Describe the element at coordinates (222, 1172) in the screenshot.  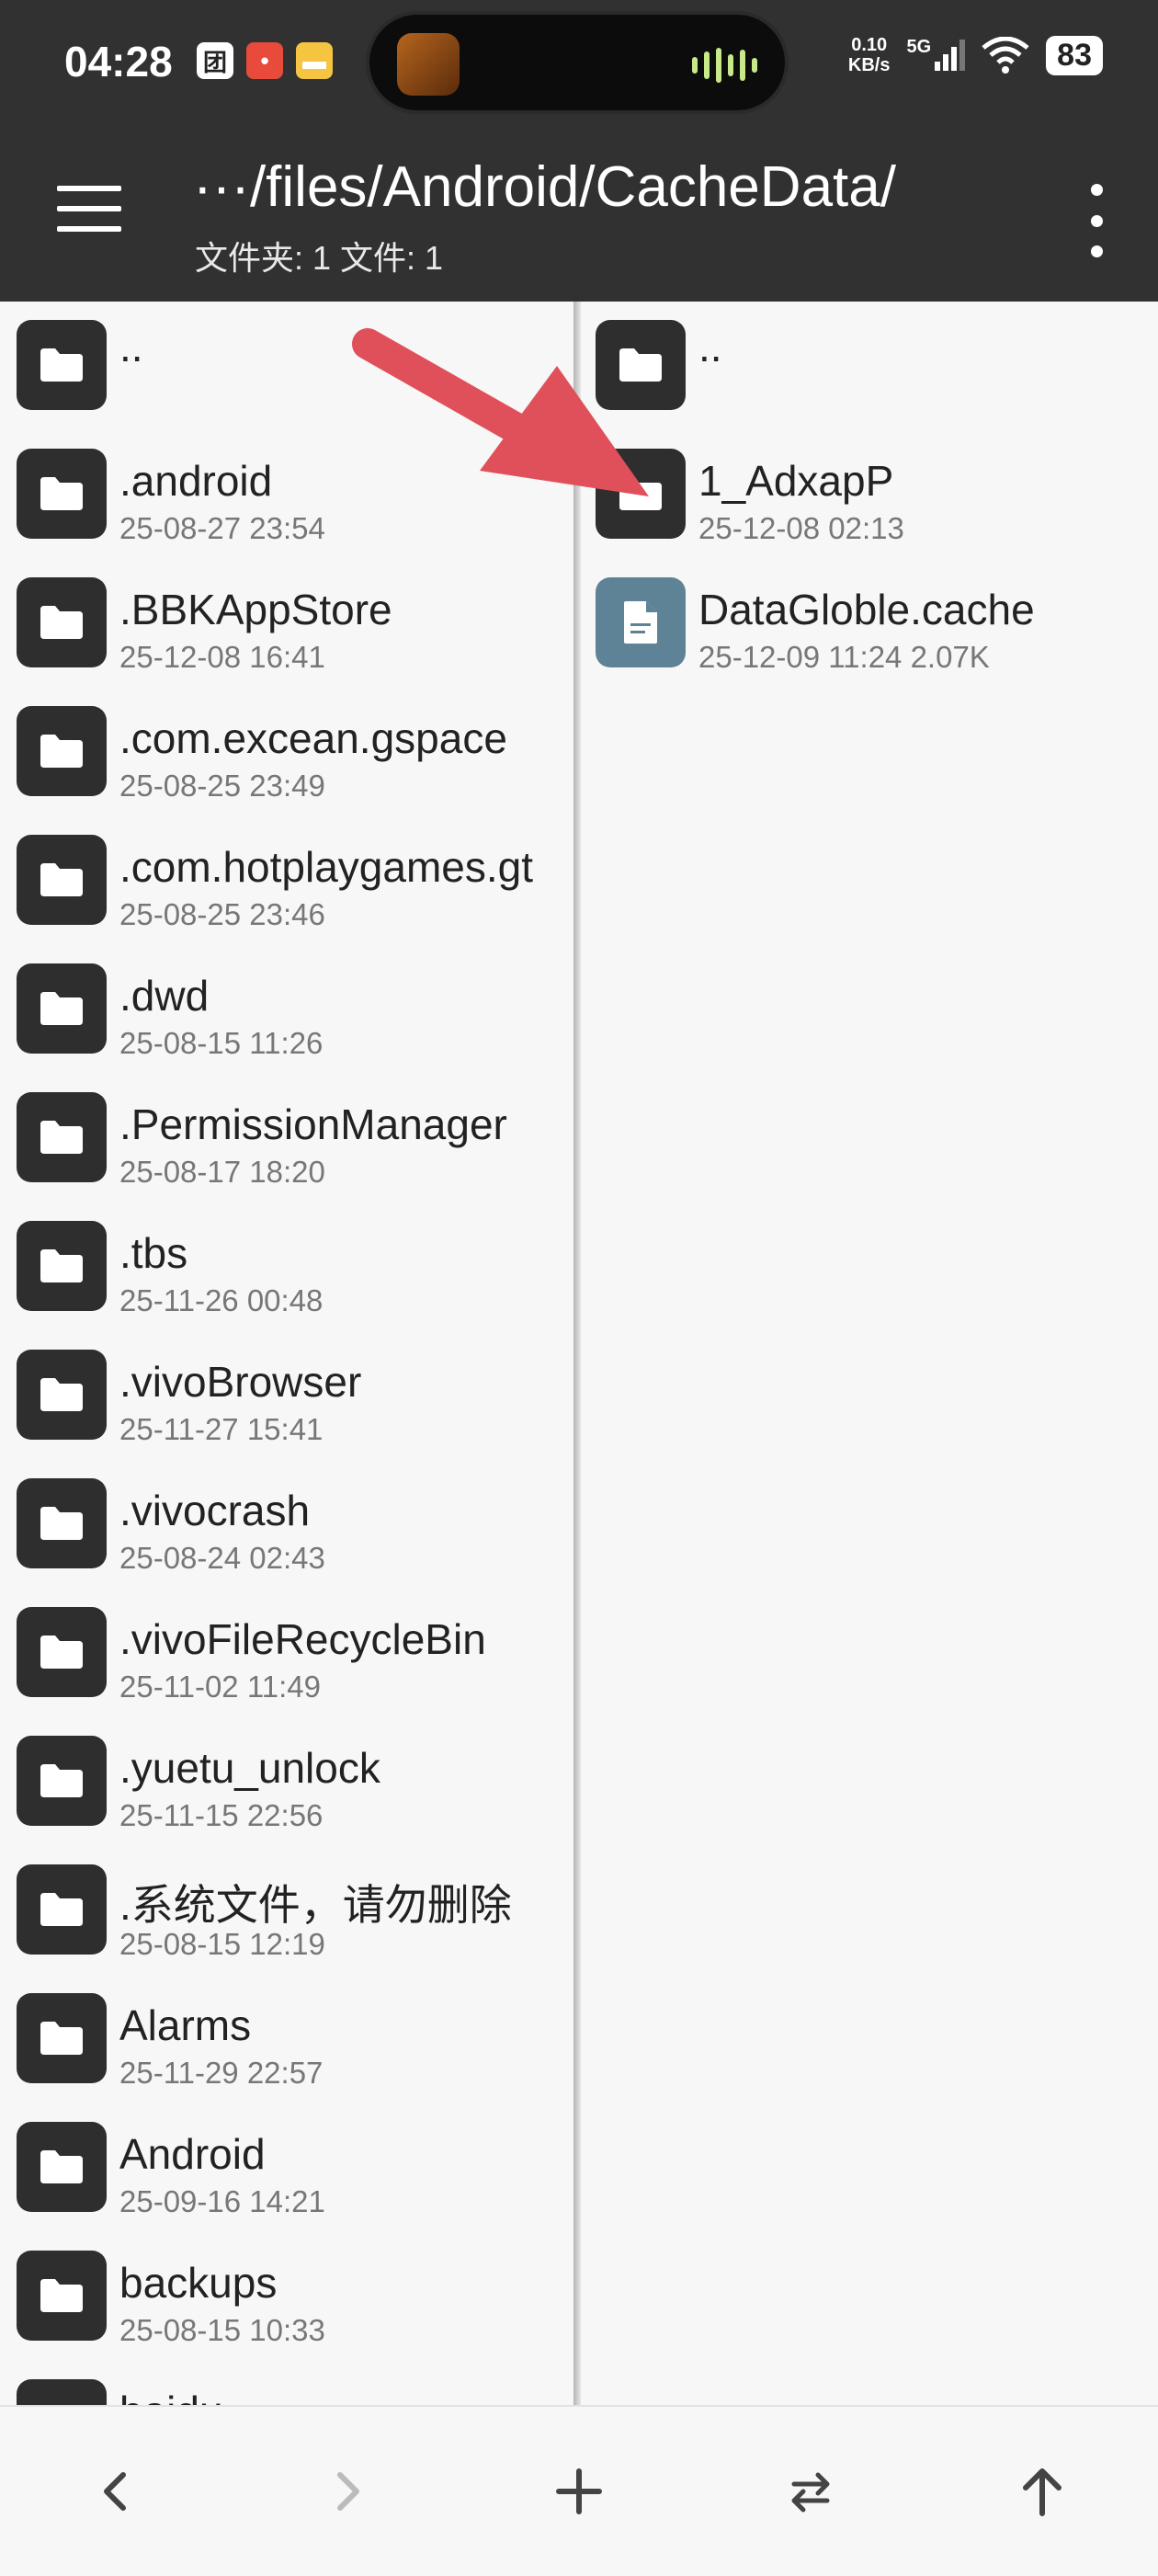
I see `item-meta: 25-08-17 18:20` at that location.